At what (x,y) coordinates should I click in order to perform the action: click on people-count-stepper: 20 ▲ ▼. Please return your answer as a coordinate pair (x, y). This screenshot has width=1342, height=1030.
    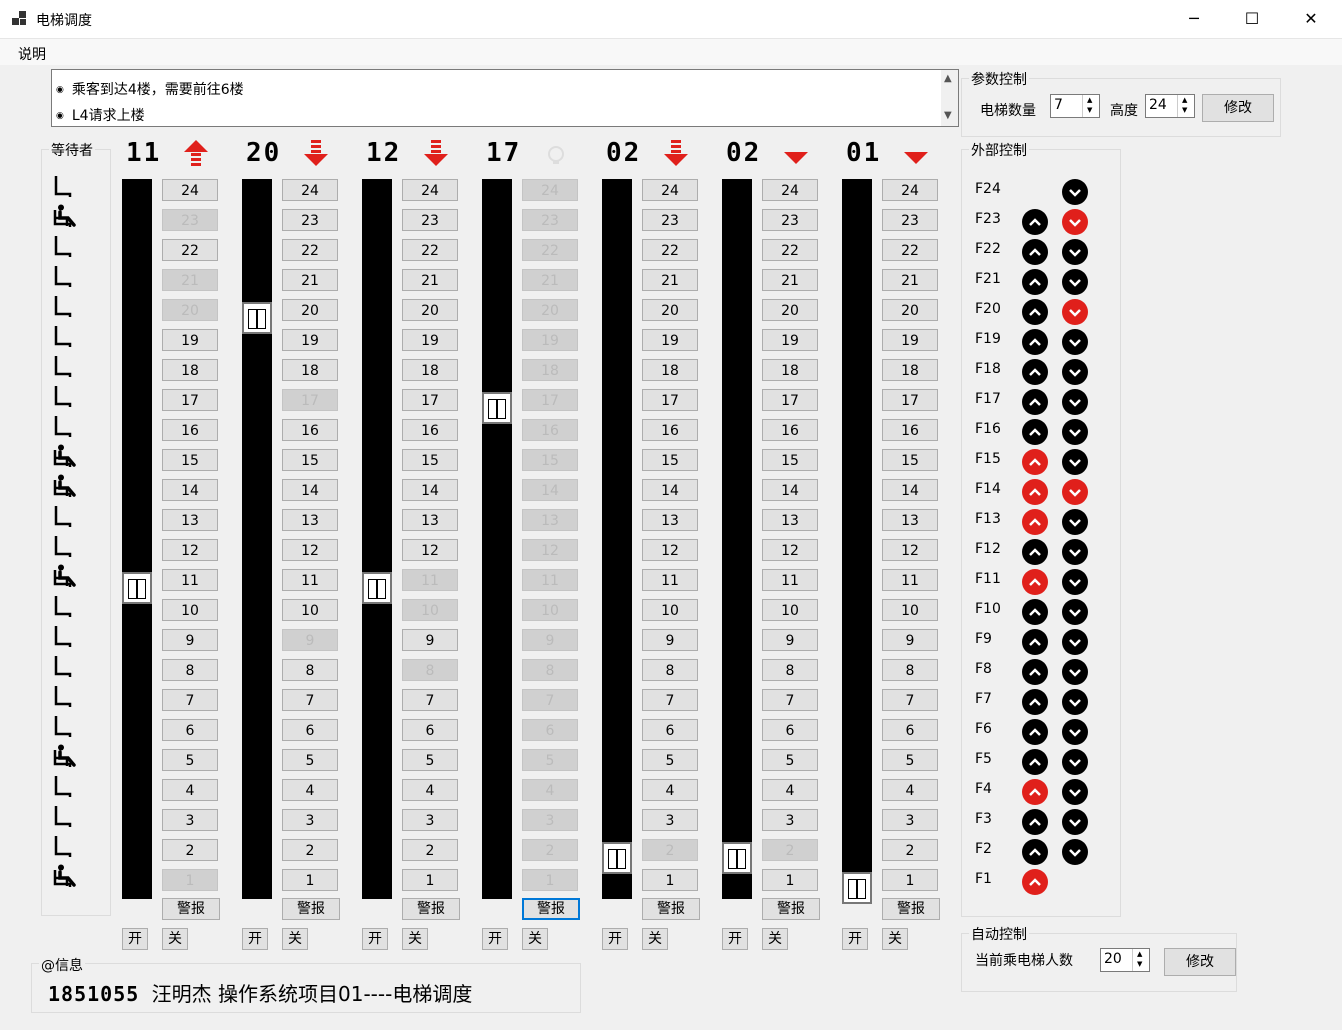
    Looking at the image, I should click on (1125, 960).